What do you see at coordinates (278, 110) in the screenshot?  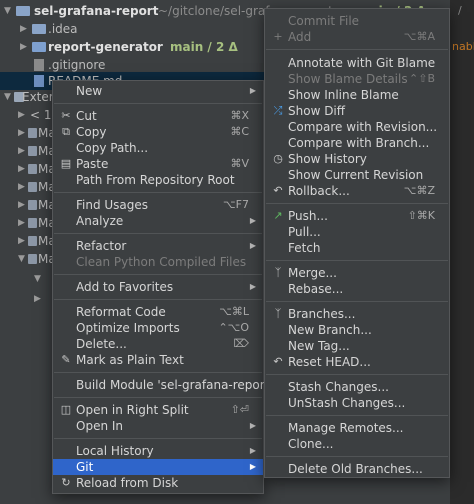 I see `diff-icon: ⤮` at bounding box center [278, 110].